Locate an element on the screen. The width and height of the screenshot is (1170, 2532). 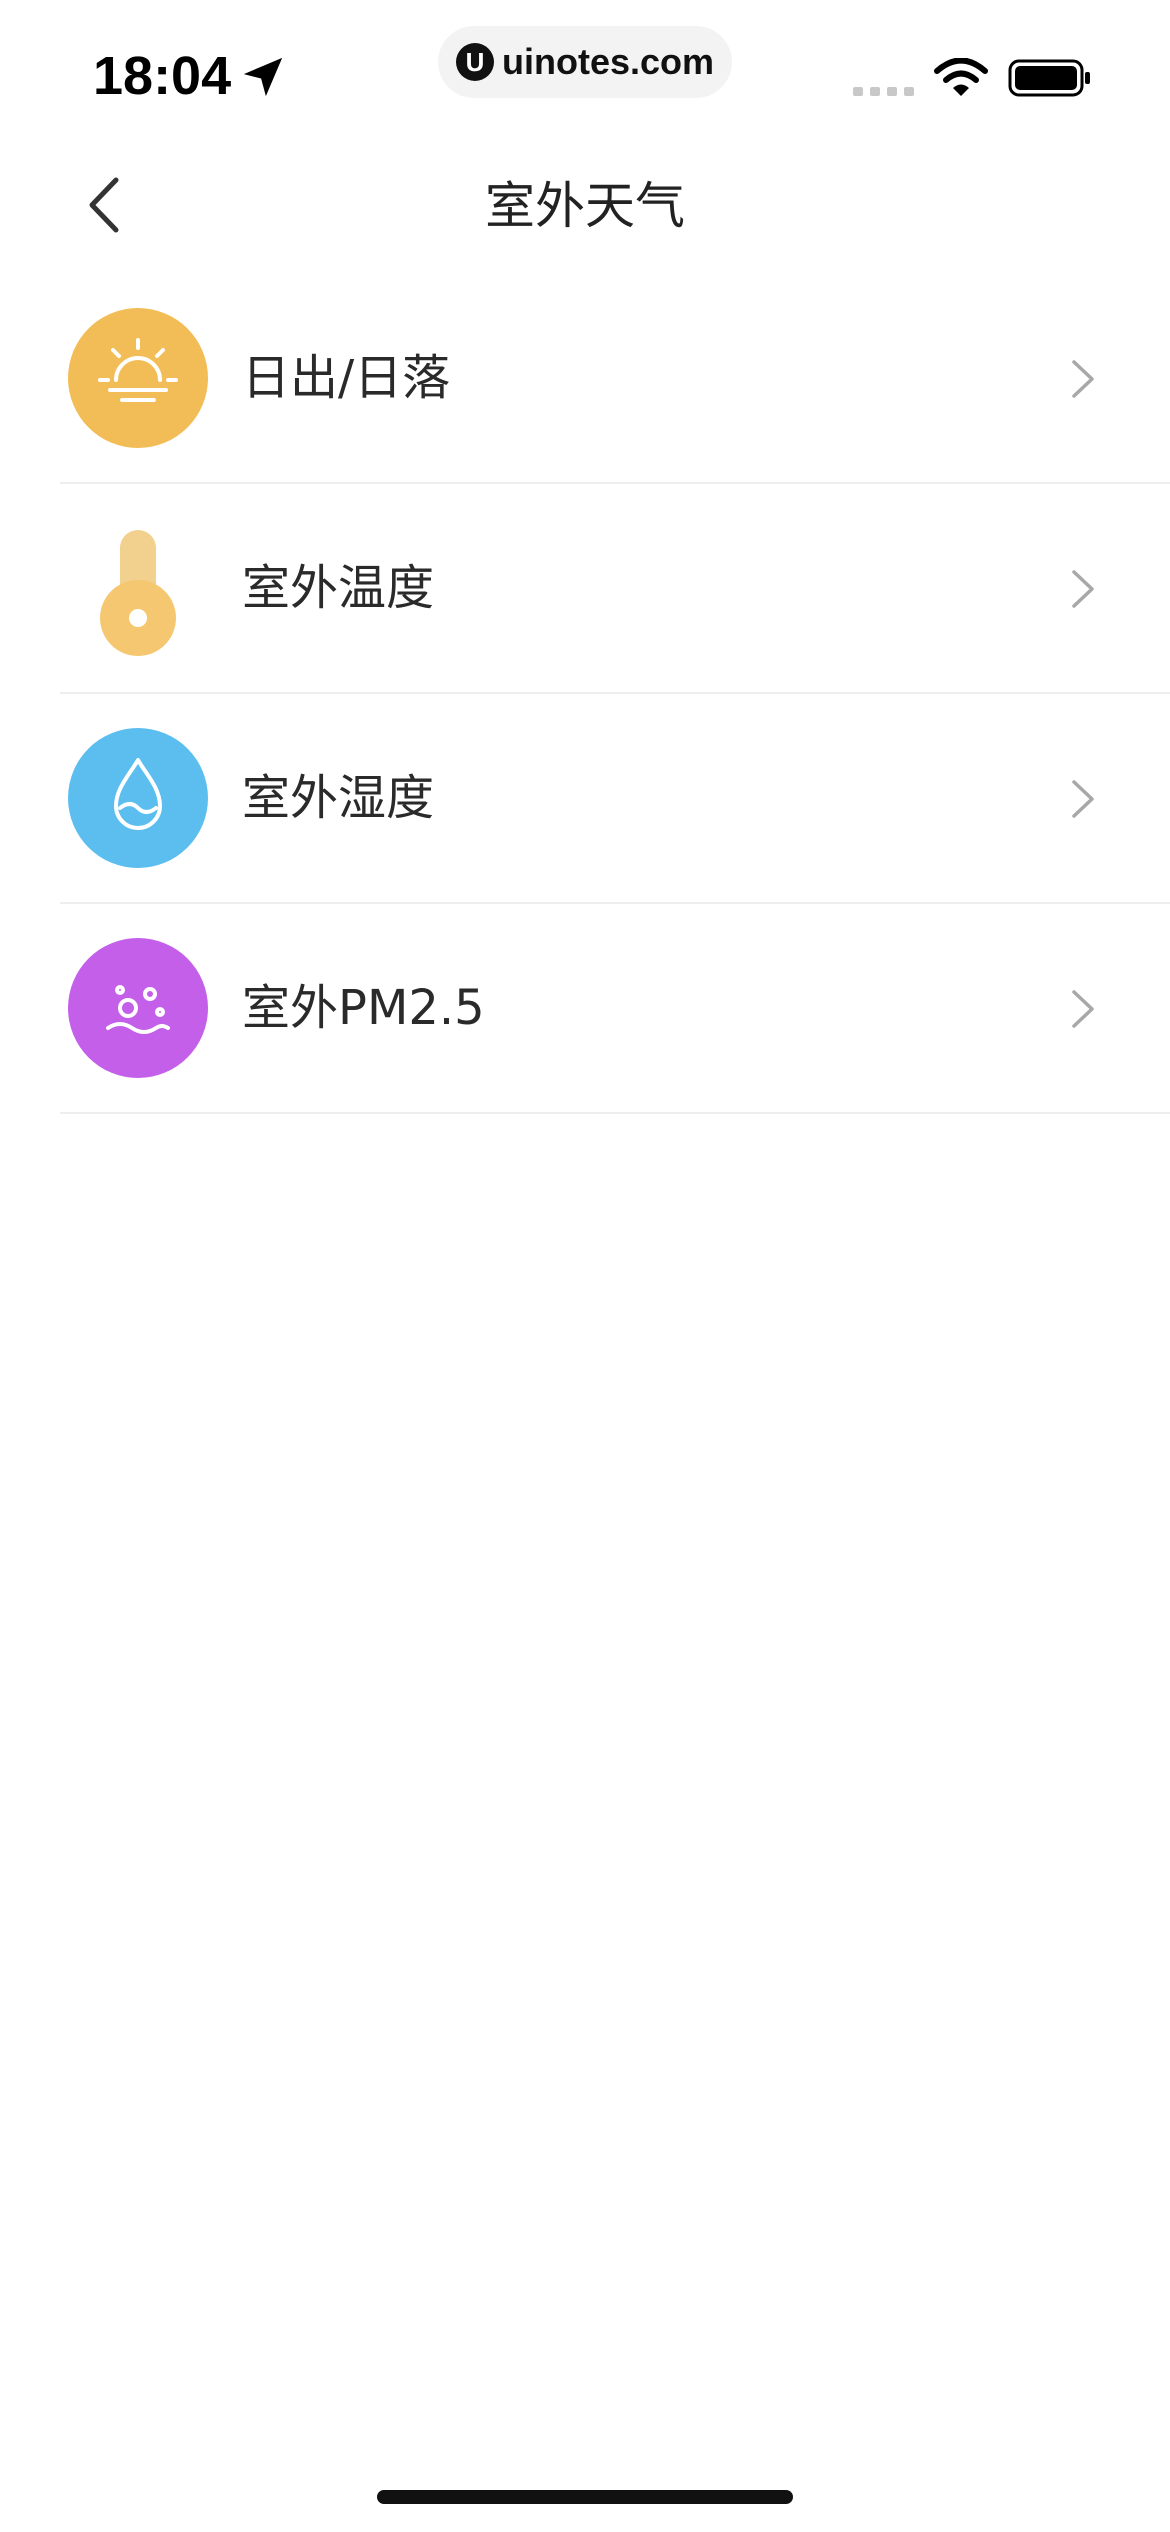
list-item-label: 室外湿度 is located at coordinates (338, 798).